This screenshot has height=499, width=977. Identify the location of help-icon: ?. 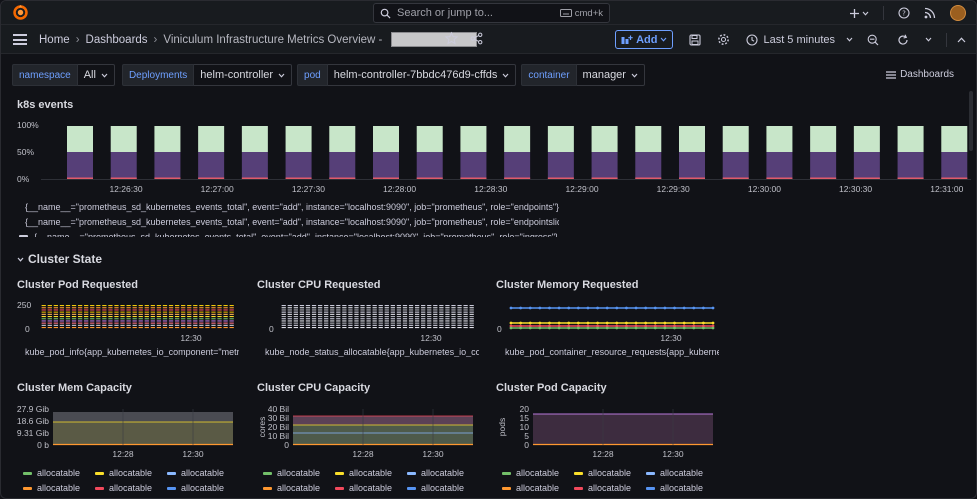
(904, 13).